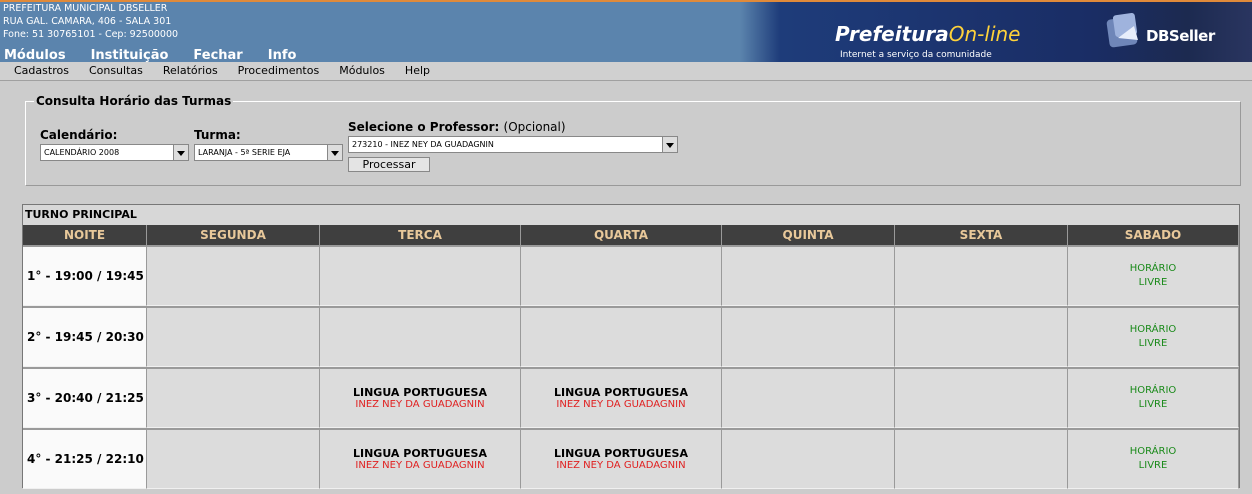 The image size is (1252, 494). I want to click on turma-select: LARANJA - 5ª SERIE EJA, so click(268, 152).